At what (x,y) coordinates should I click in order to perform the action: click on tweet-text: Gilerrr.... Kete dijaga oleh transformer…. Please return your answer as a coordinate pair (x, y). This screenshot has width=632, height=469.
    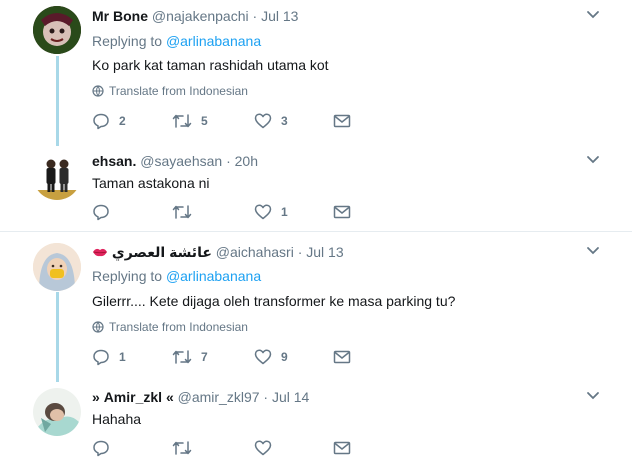
    Looking at the image, I should click on (274, 301).